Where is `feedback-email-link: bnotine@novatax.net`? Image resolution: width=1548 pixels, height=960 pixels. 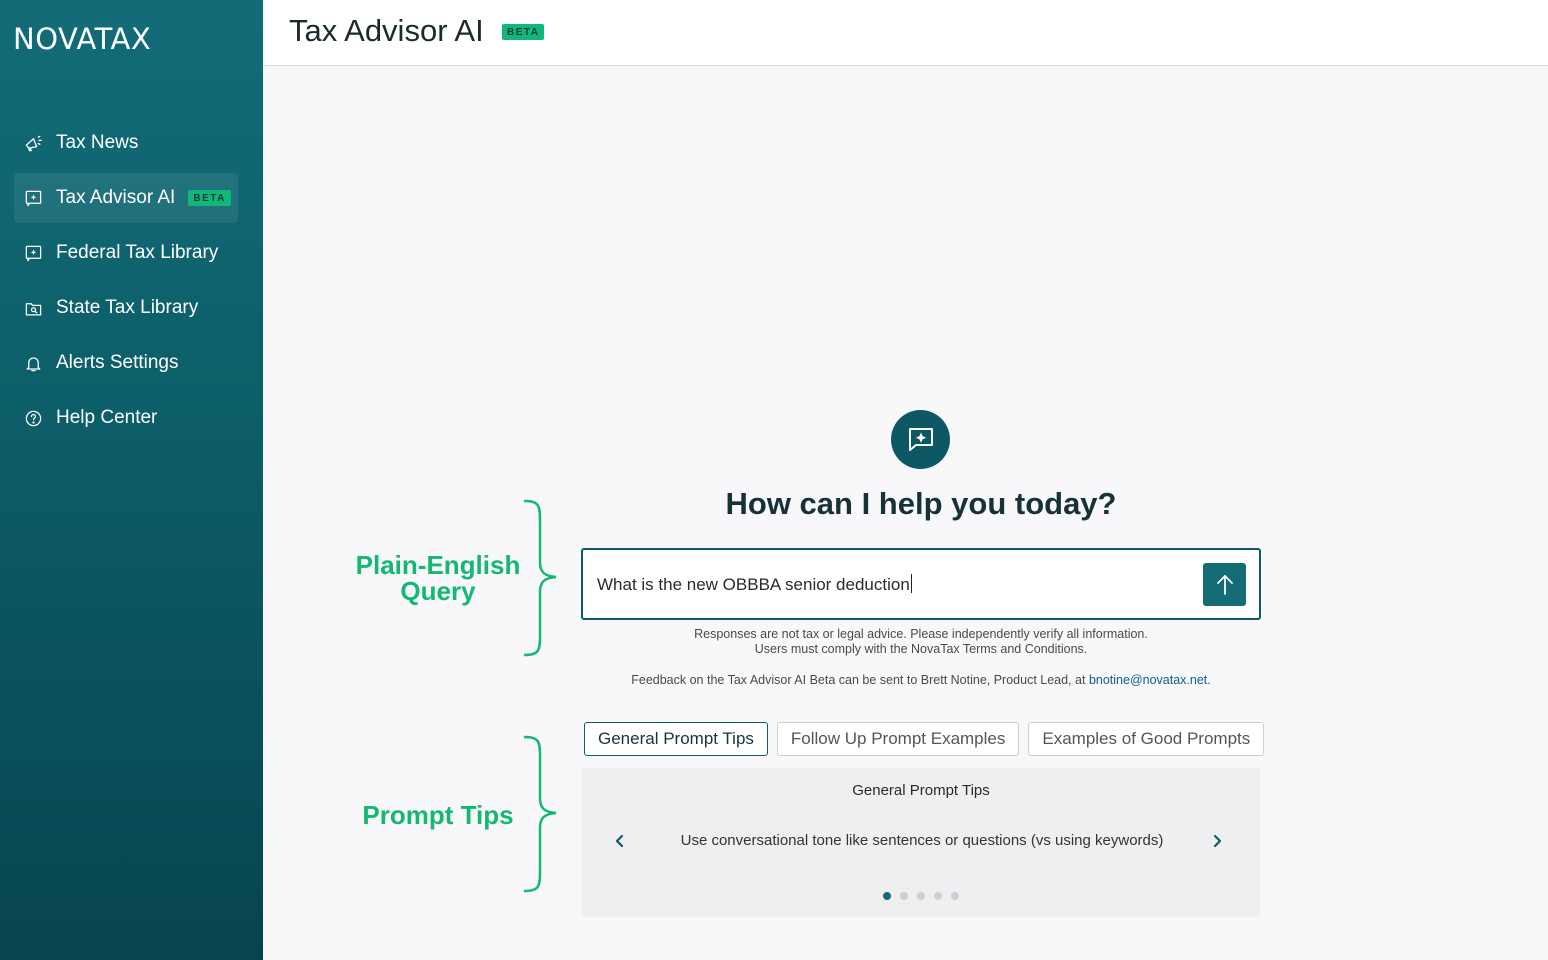 feedback-email-link: bnotine@novatax.net is located at coordinates (1148, 680).